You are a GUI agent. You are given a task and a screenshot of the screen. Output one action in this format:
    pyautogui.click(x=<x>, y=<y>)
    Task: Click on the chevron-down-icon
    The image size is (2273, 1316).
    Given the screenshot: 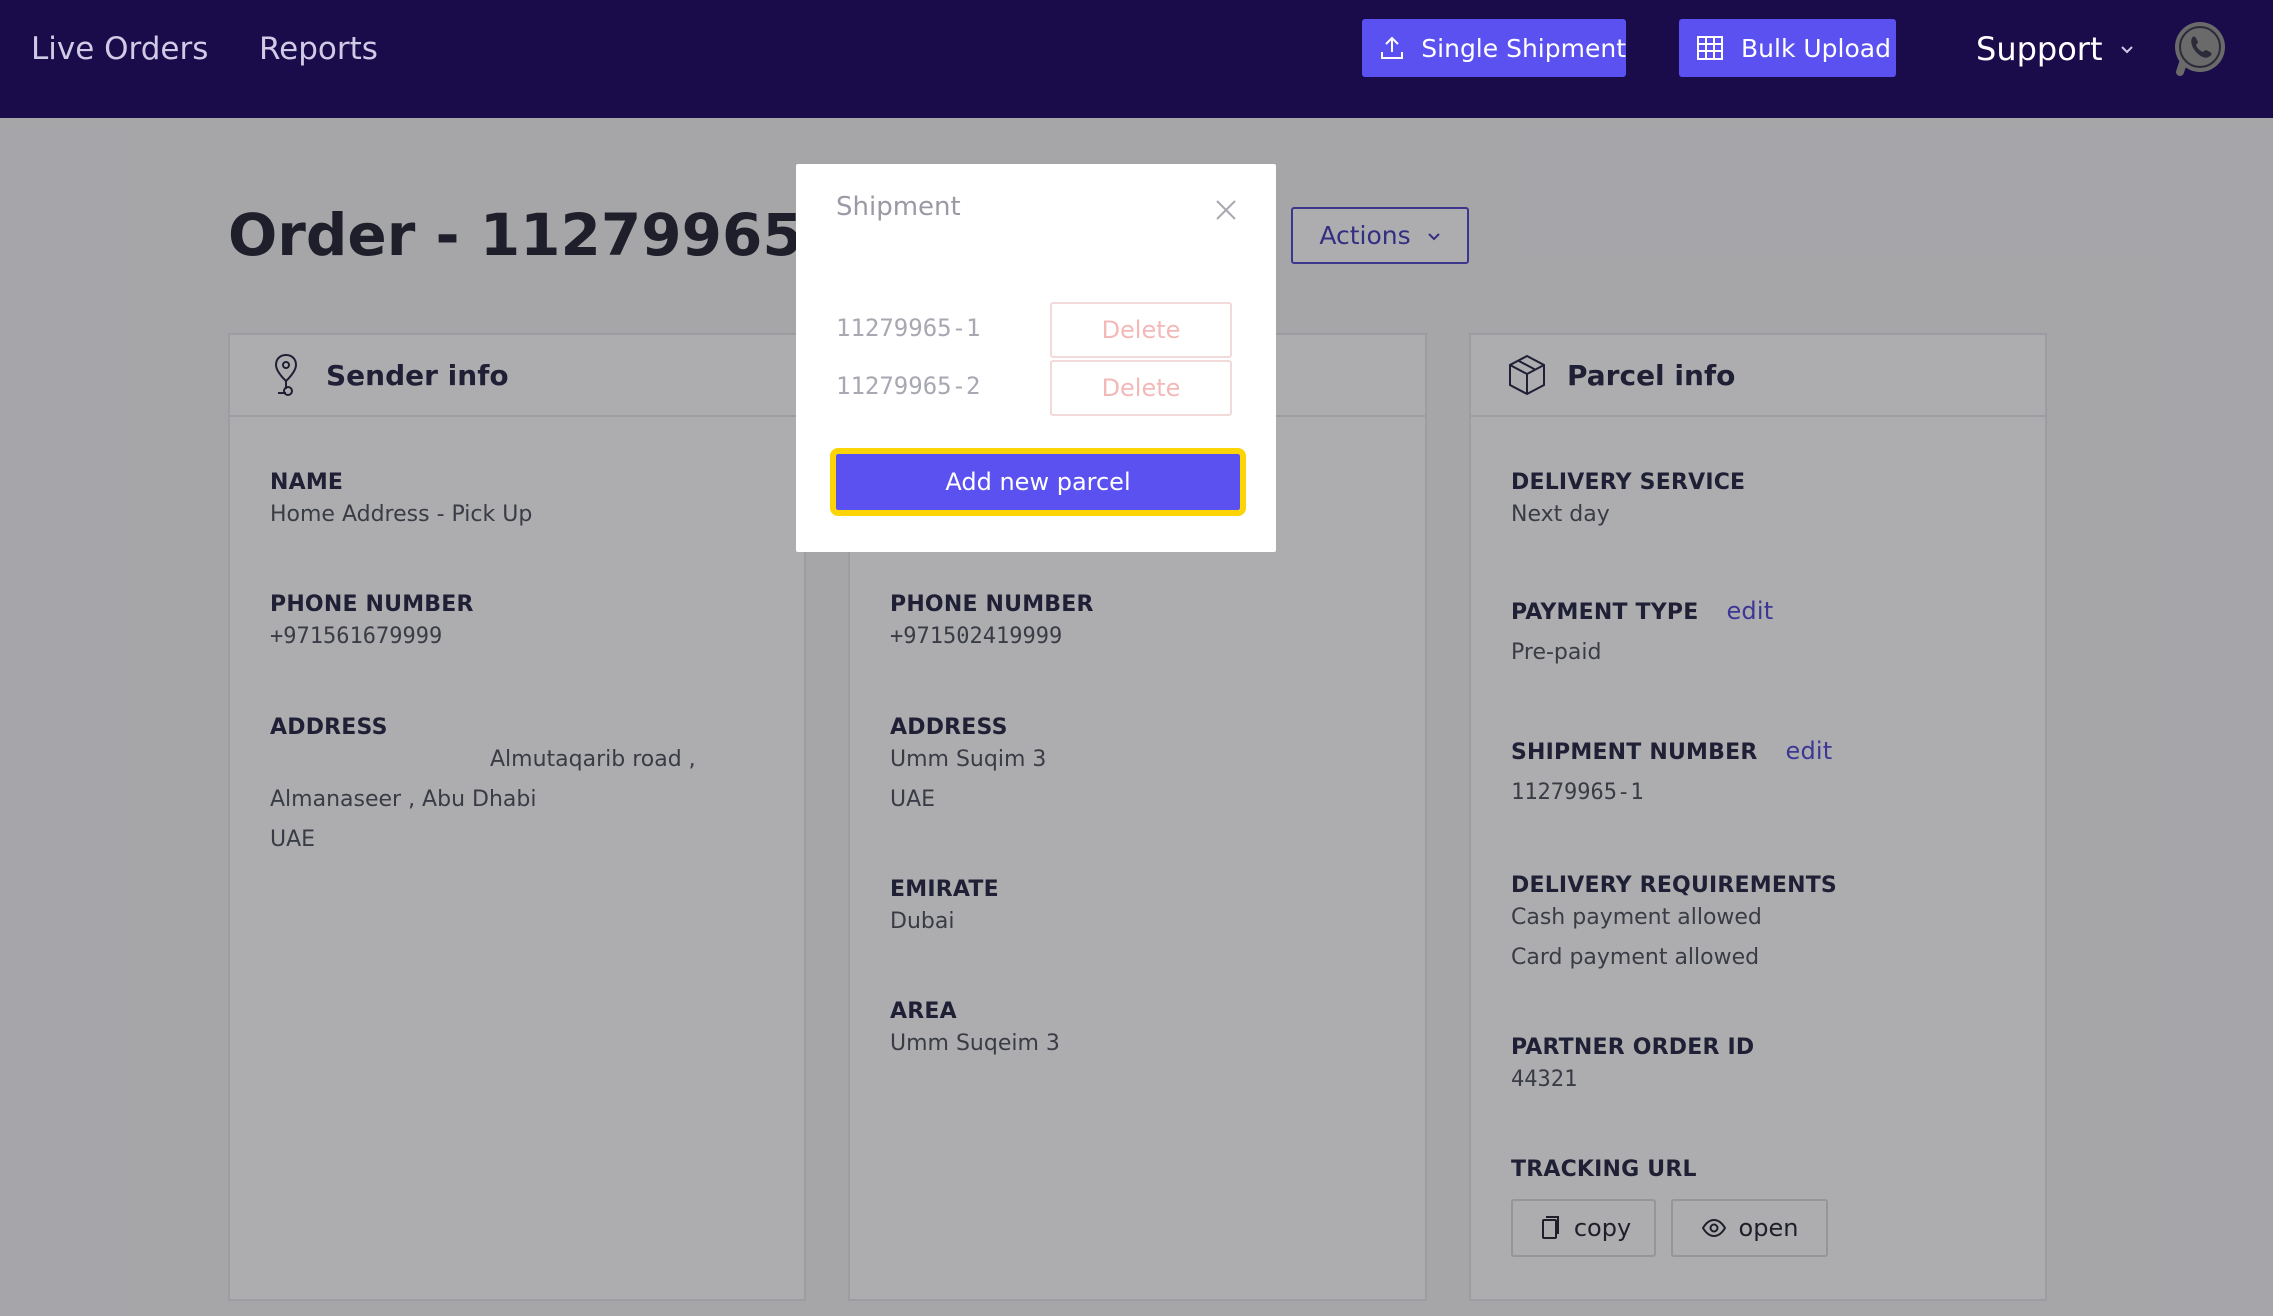 What is the action you would take?
    pyautogui.click(x=2126, y=50)
    